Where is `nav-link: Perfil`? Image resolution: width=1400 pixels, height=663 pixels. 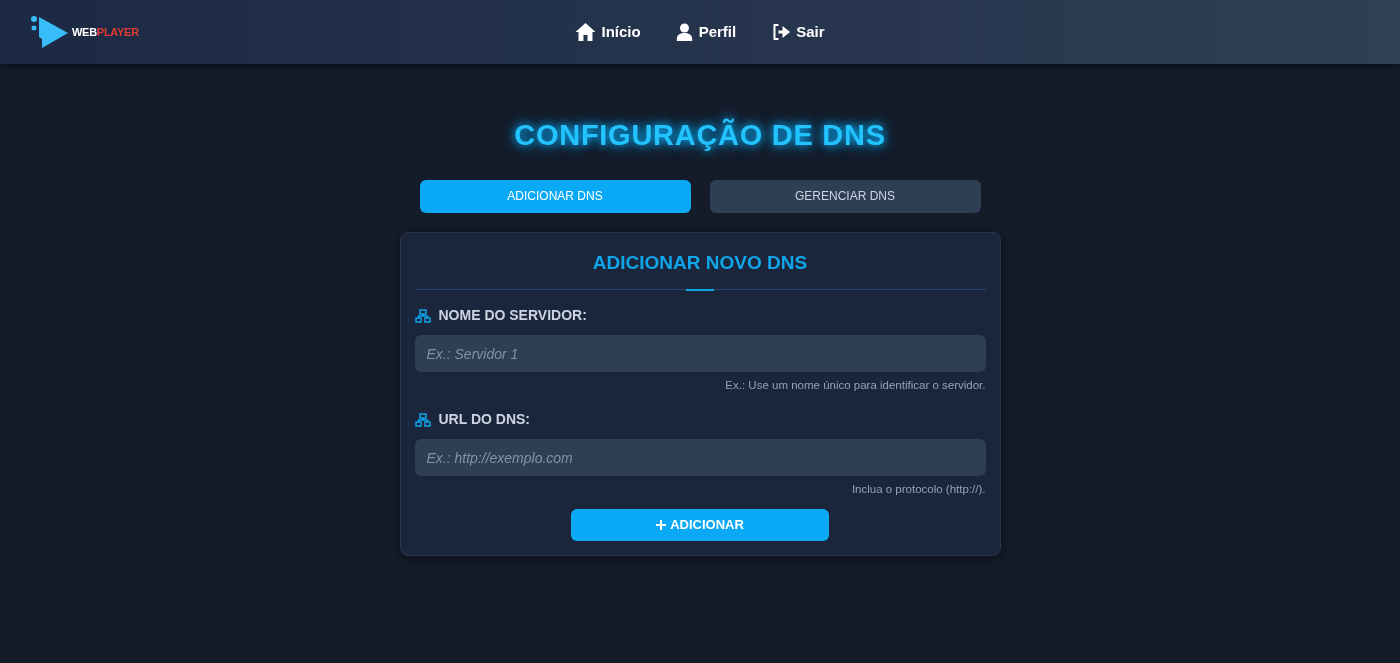
nav-link: Perfil is located at coordinates (706, 32).